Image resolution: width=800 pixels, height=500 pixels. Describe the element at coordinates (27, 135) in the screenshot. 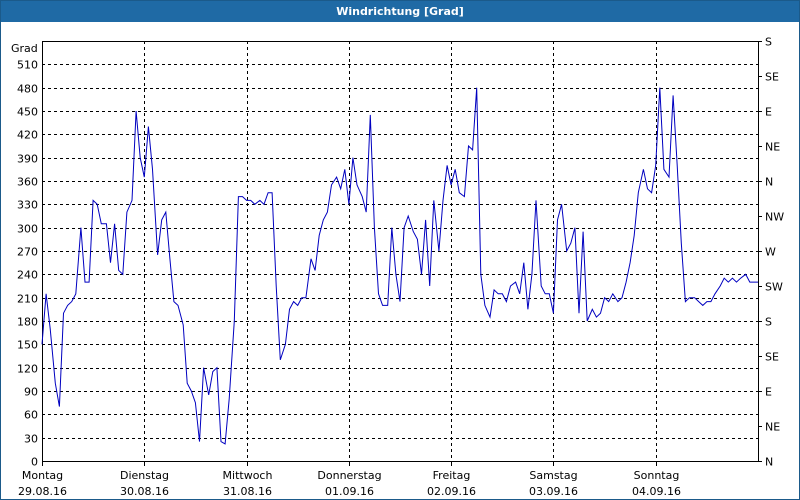

I see `y-tick-label: 420` at that location.